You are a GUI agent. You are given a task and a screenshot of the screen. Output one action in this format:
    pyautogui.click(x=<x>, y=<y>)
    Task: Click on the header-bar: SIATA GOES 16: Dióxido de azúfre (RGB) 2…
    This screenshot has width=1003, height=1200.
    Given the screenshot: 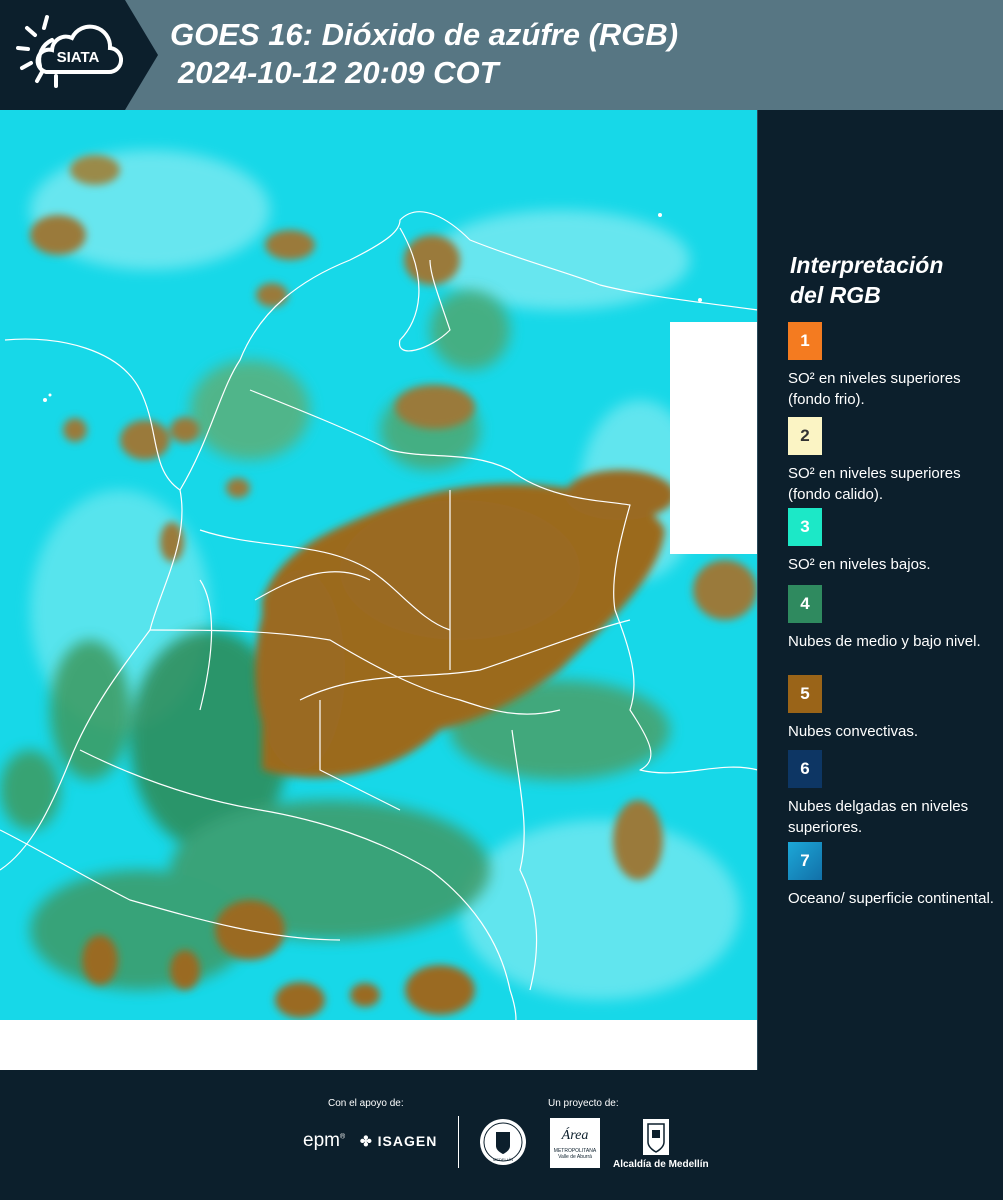 What is the action you would take?
    pyautogui.click(x=501, y=55)
    